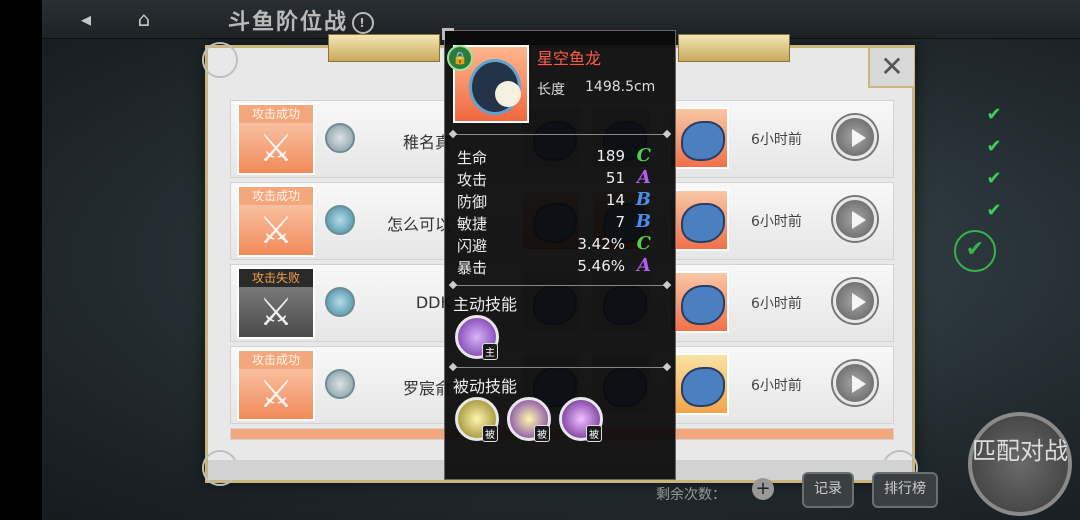 This screenshot has height=520, width=1080. What do you see at coordinates (301, 20) in the screenshot?
I see `page-title: 斗鱼阶位战!` at bounding box center [301, 20].